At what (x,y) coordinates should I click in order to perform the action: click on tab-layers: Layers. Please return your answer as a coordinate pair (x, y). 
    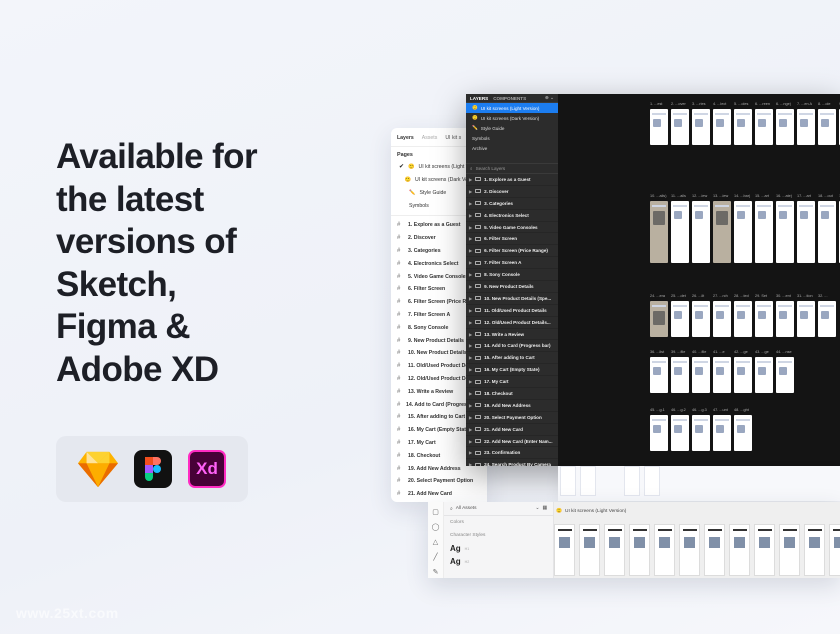
    Looking at the image, I should click on (405, 138).